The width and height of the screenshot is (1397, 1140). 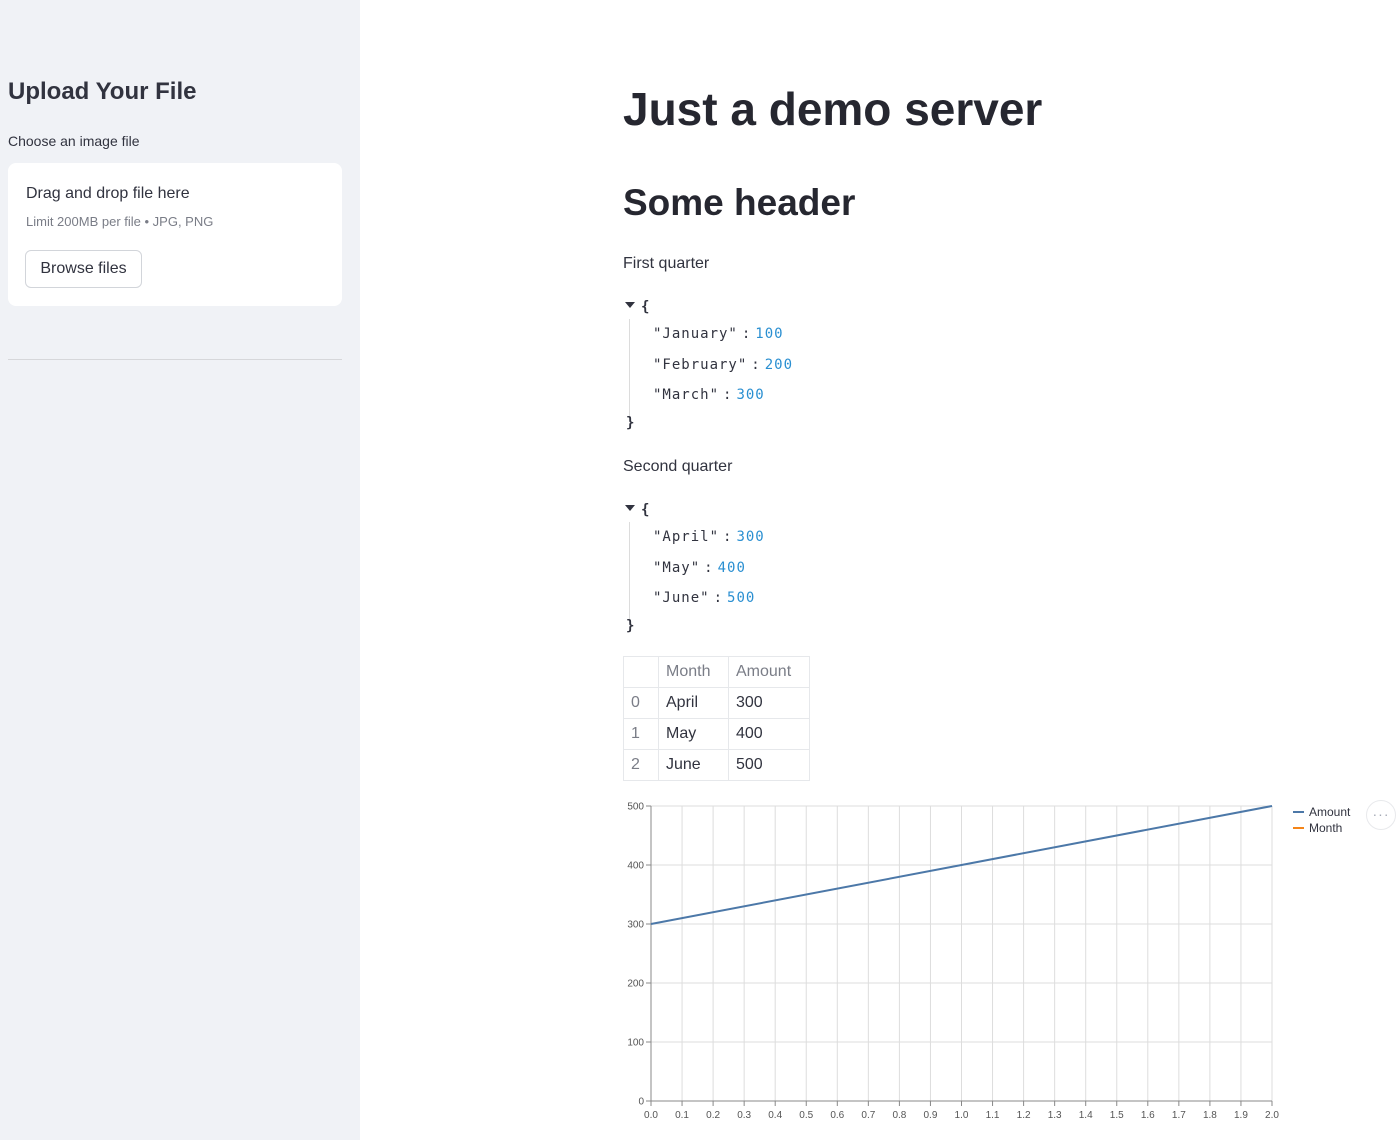 What do you see at coordinates (686, 537) in the screenshot?
I see `json-key: "April"` at bounding box center [686, 537].